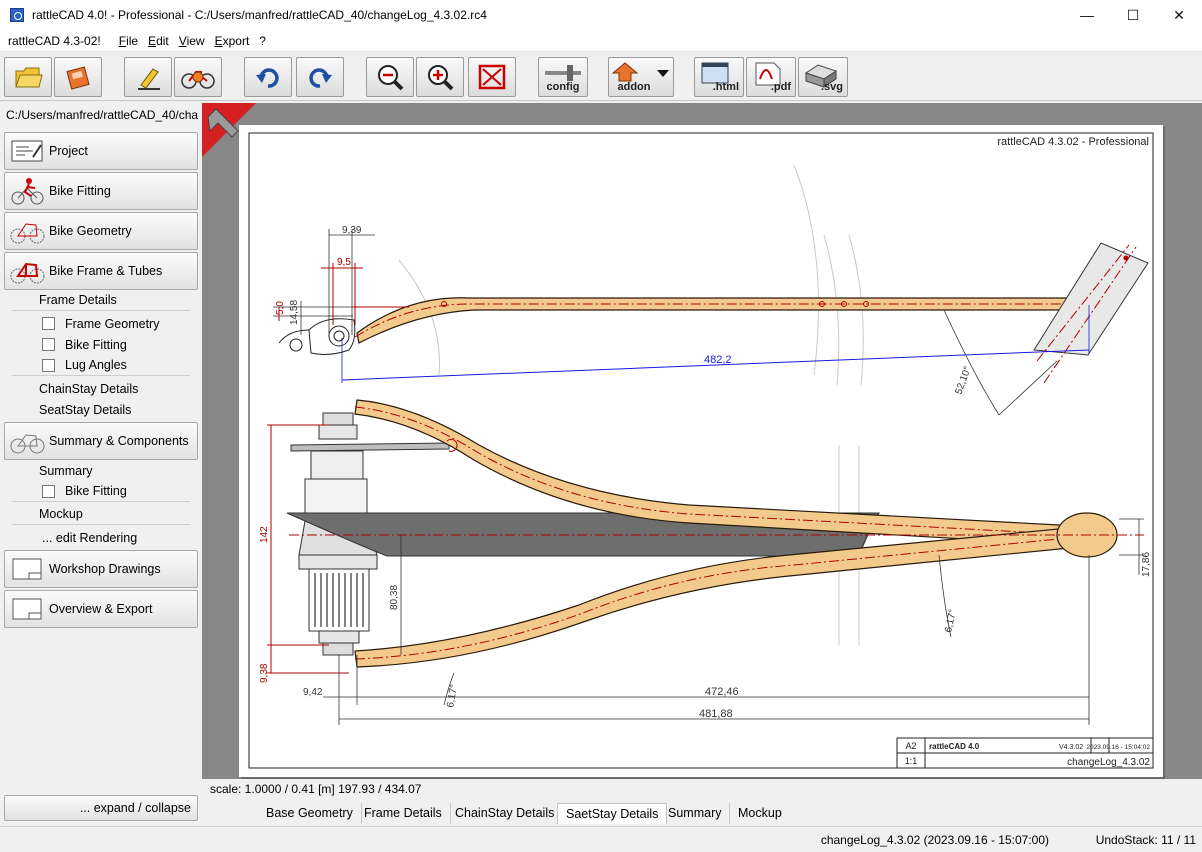 This screenshot has width=1202, height=852. I want to click on tab-base-geometry: Base Geometry, so click(310, 813).